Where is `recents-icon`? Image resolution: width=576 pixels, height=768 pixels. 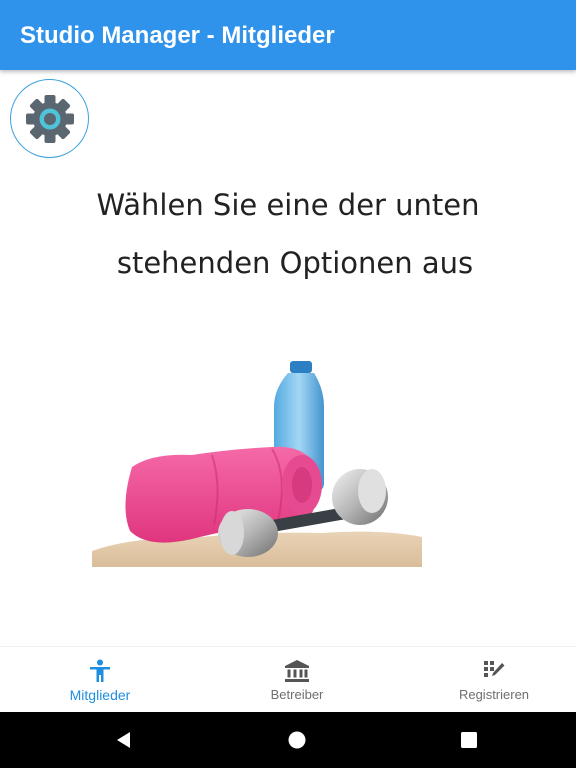
recents-icon is located at coordinates (469, 740).